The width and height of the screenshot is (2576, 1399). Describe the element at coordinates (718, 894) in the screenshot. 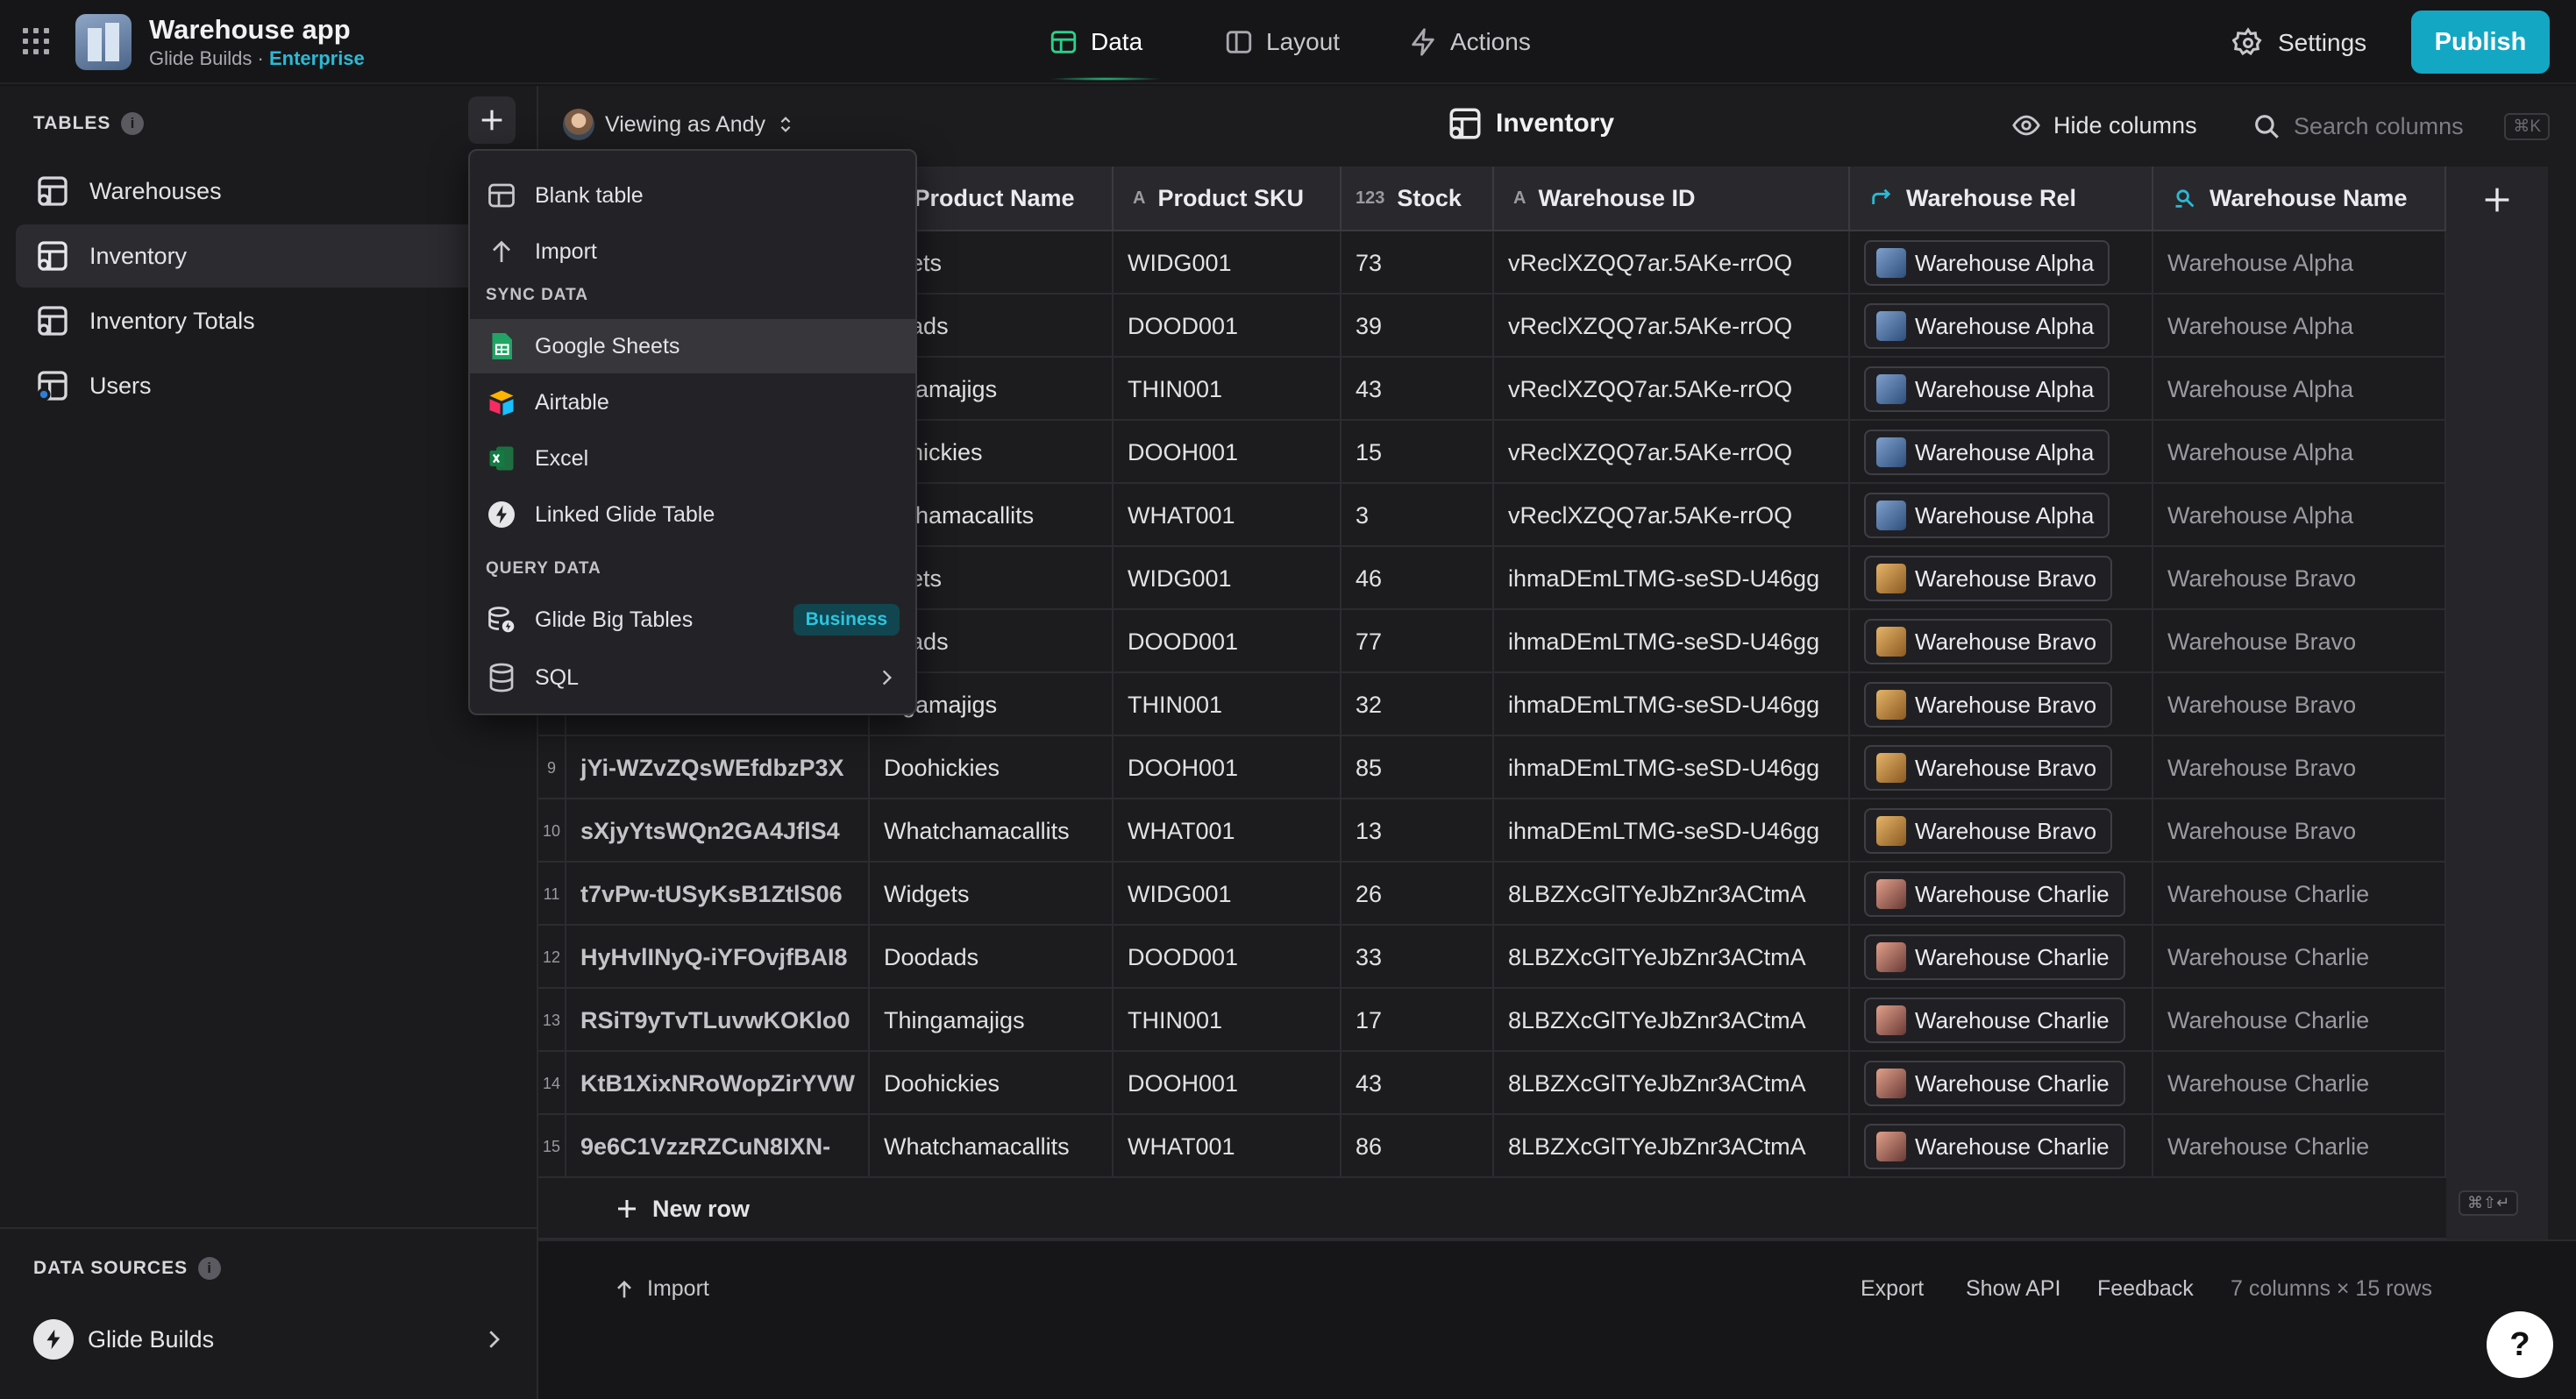

I see `row-id-cell: t7vPw-tUSyKsB1ZtlS06` at that location.